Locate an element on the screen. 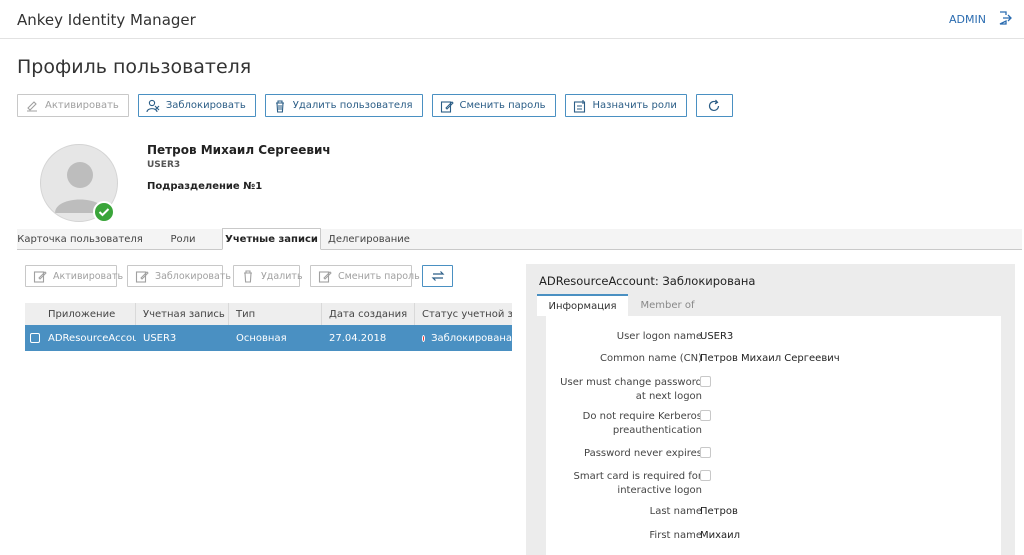 The height and width of the screenshot is (555, 1024). field-label: User must change password at next logon is located at coordinates (631, 390).